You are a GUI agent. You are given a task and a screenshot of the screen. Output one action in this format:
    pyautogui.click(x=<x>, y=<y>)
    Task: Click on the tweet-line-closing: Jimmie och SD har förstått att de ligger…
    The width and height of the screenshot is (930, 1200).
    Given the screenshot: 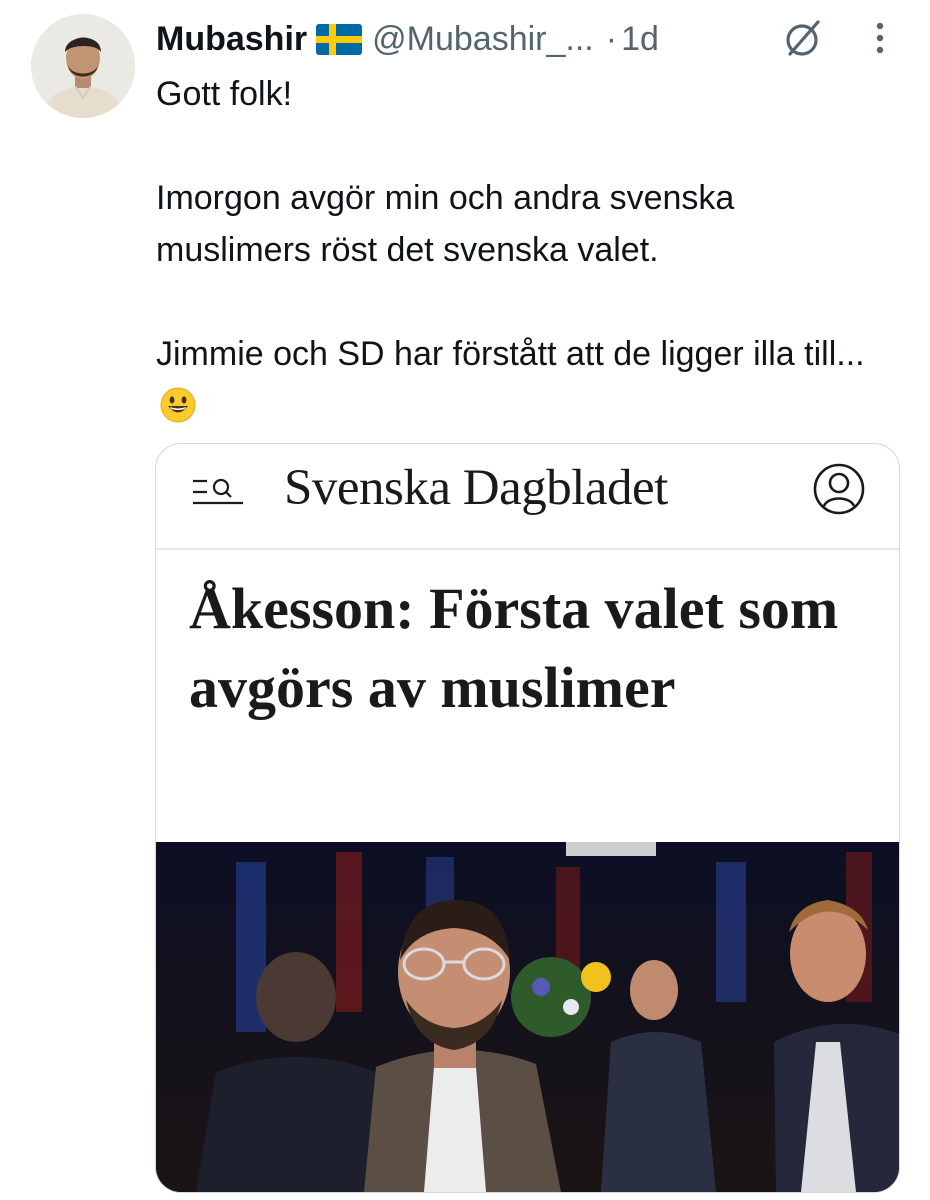 What is the action you would take?
    pyautogui.click(x=521, y=380)
    